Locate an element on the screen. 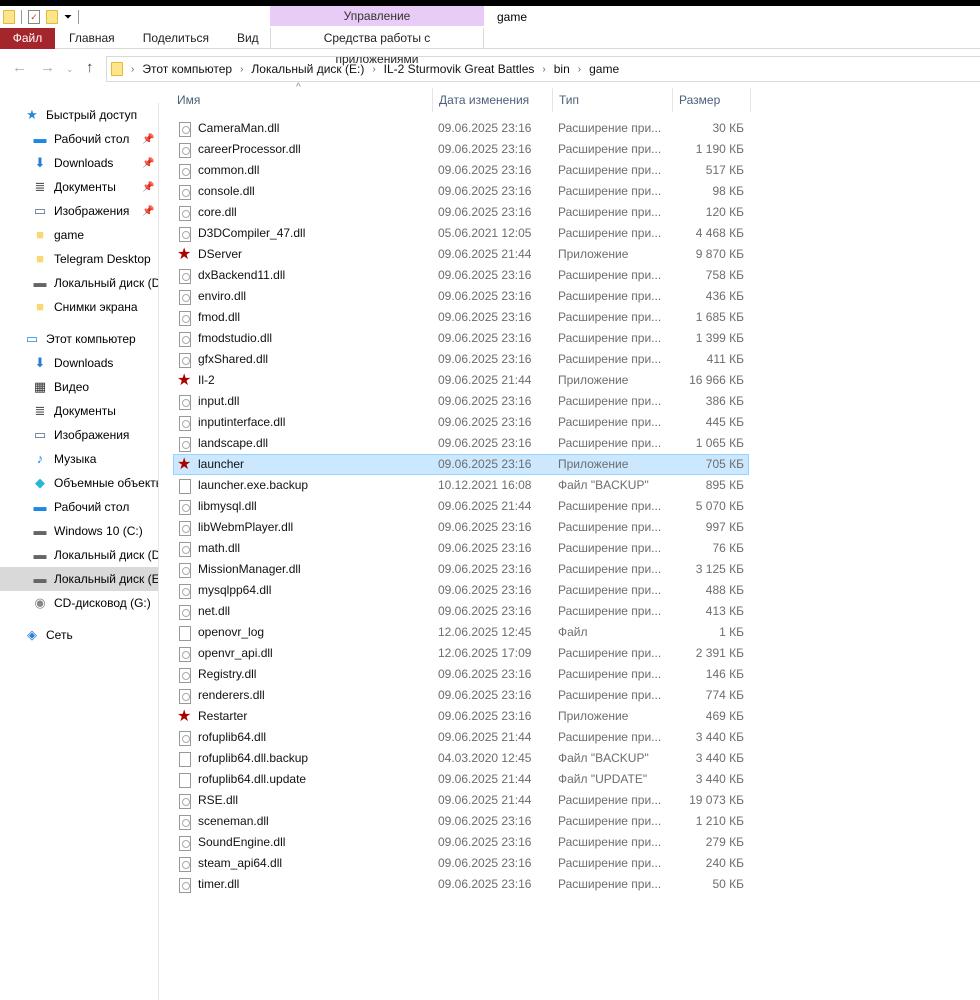 Image resolution: width=980 pixels, height=1000 pixels. sidebar-item: ≣ Документы is located at coordinates (79, 411).